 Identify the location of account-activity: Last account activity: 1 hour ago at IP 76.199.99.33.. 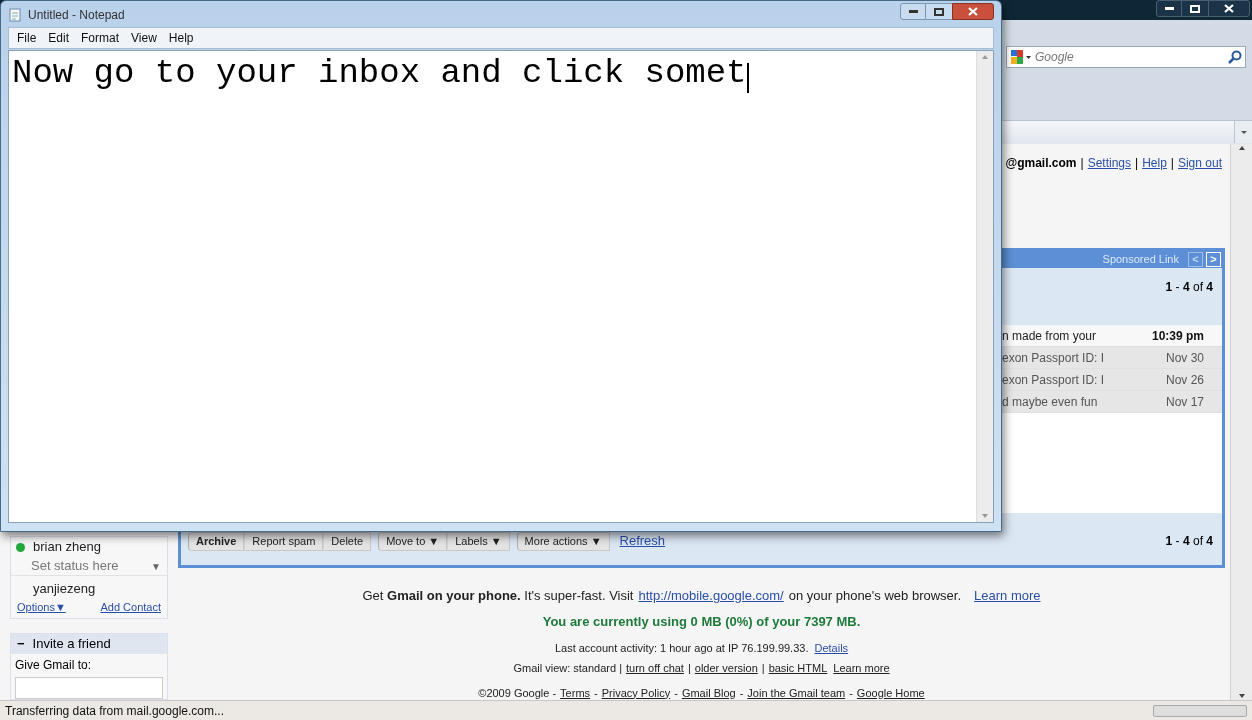
(681, 648).